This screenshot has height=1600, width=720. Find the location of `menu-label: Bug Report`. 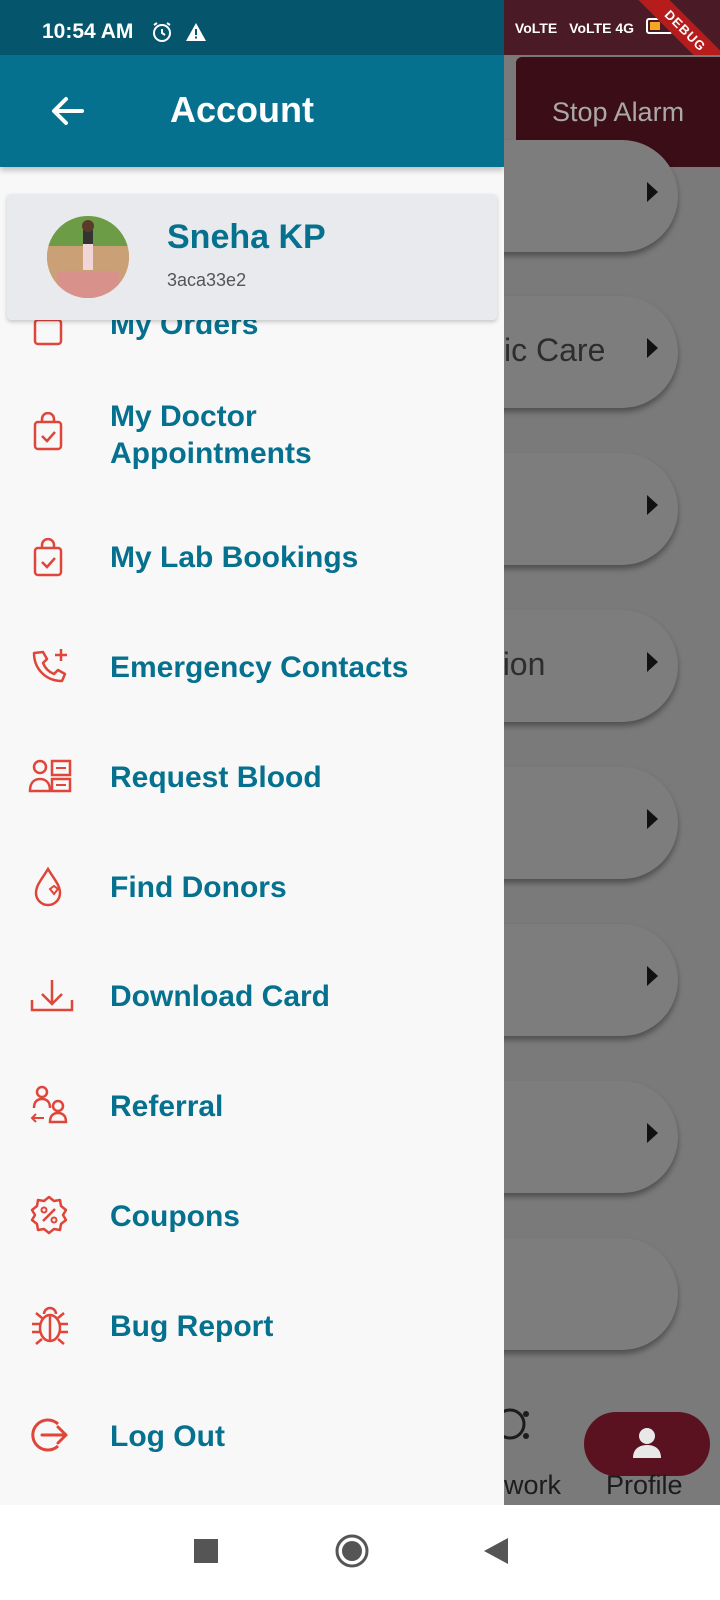

menu-label: Bug Report is located at coordinates (192, 1326).